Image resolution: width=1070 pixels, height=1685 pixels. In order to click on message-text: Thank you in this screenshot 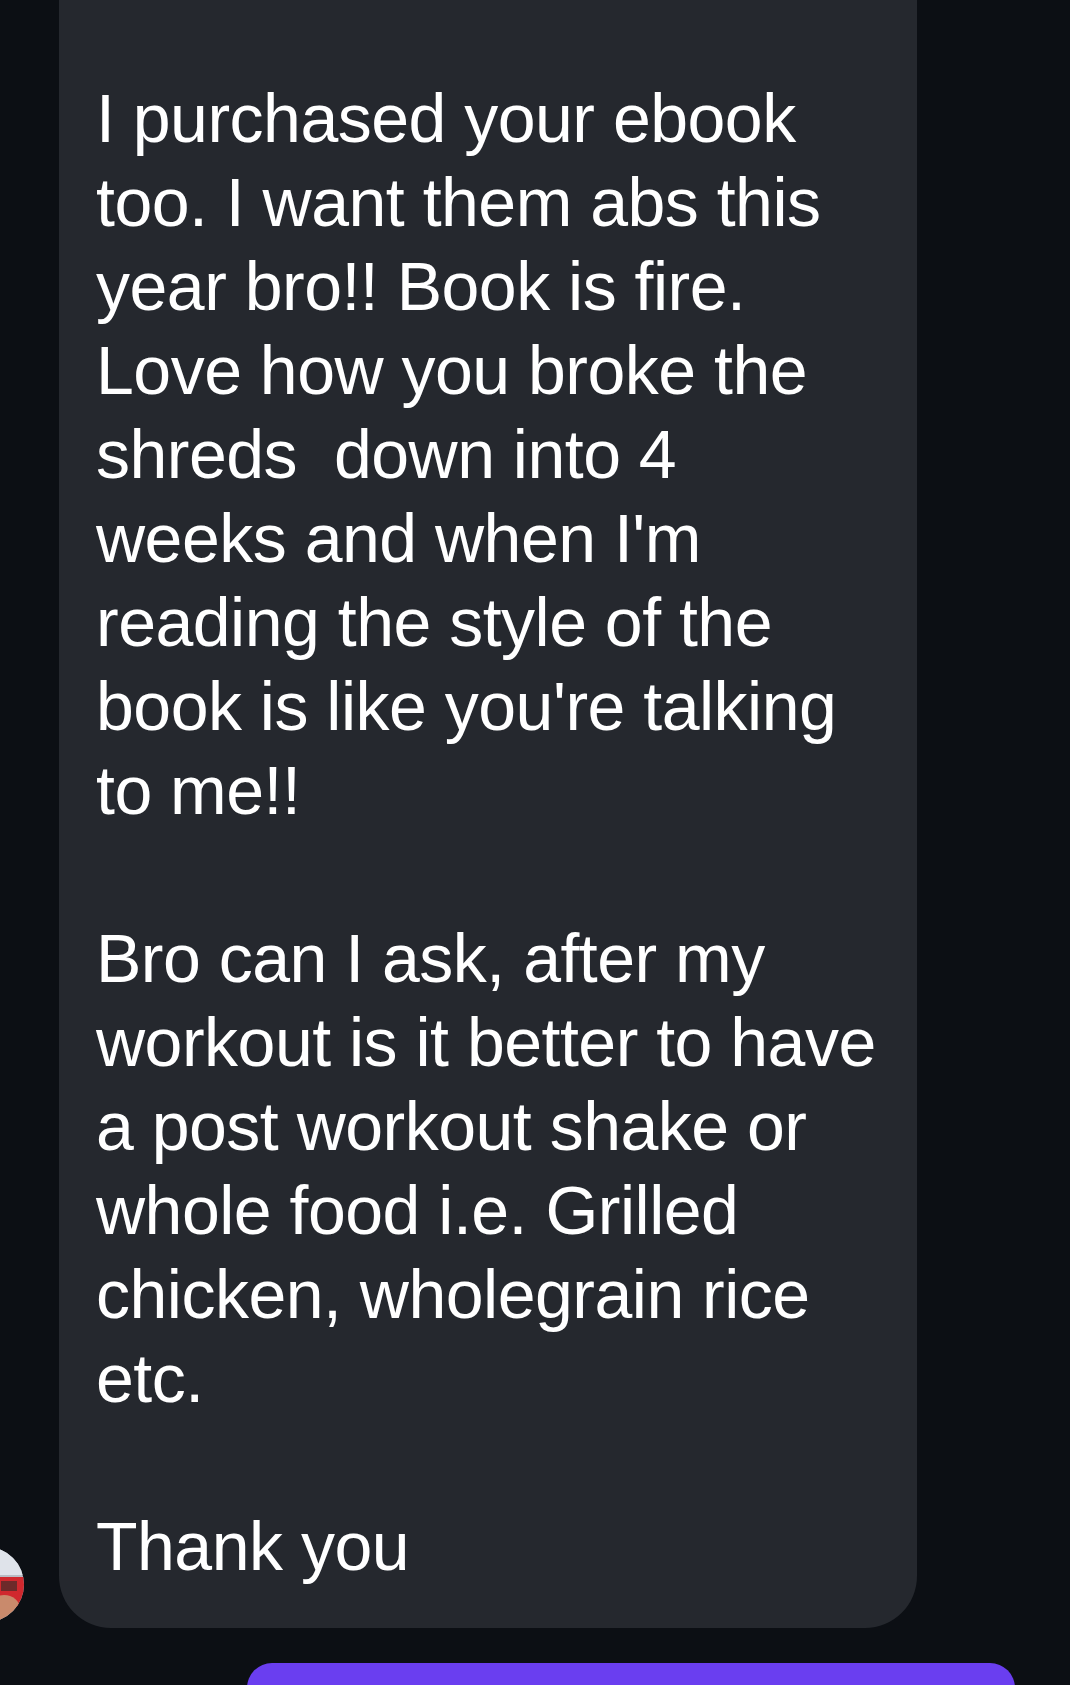, I will do `click(253, 1546)`.